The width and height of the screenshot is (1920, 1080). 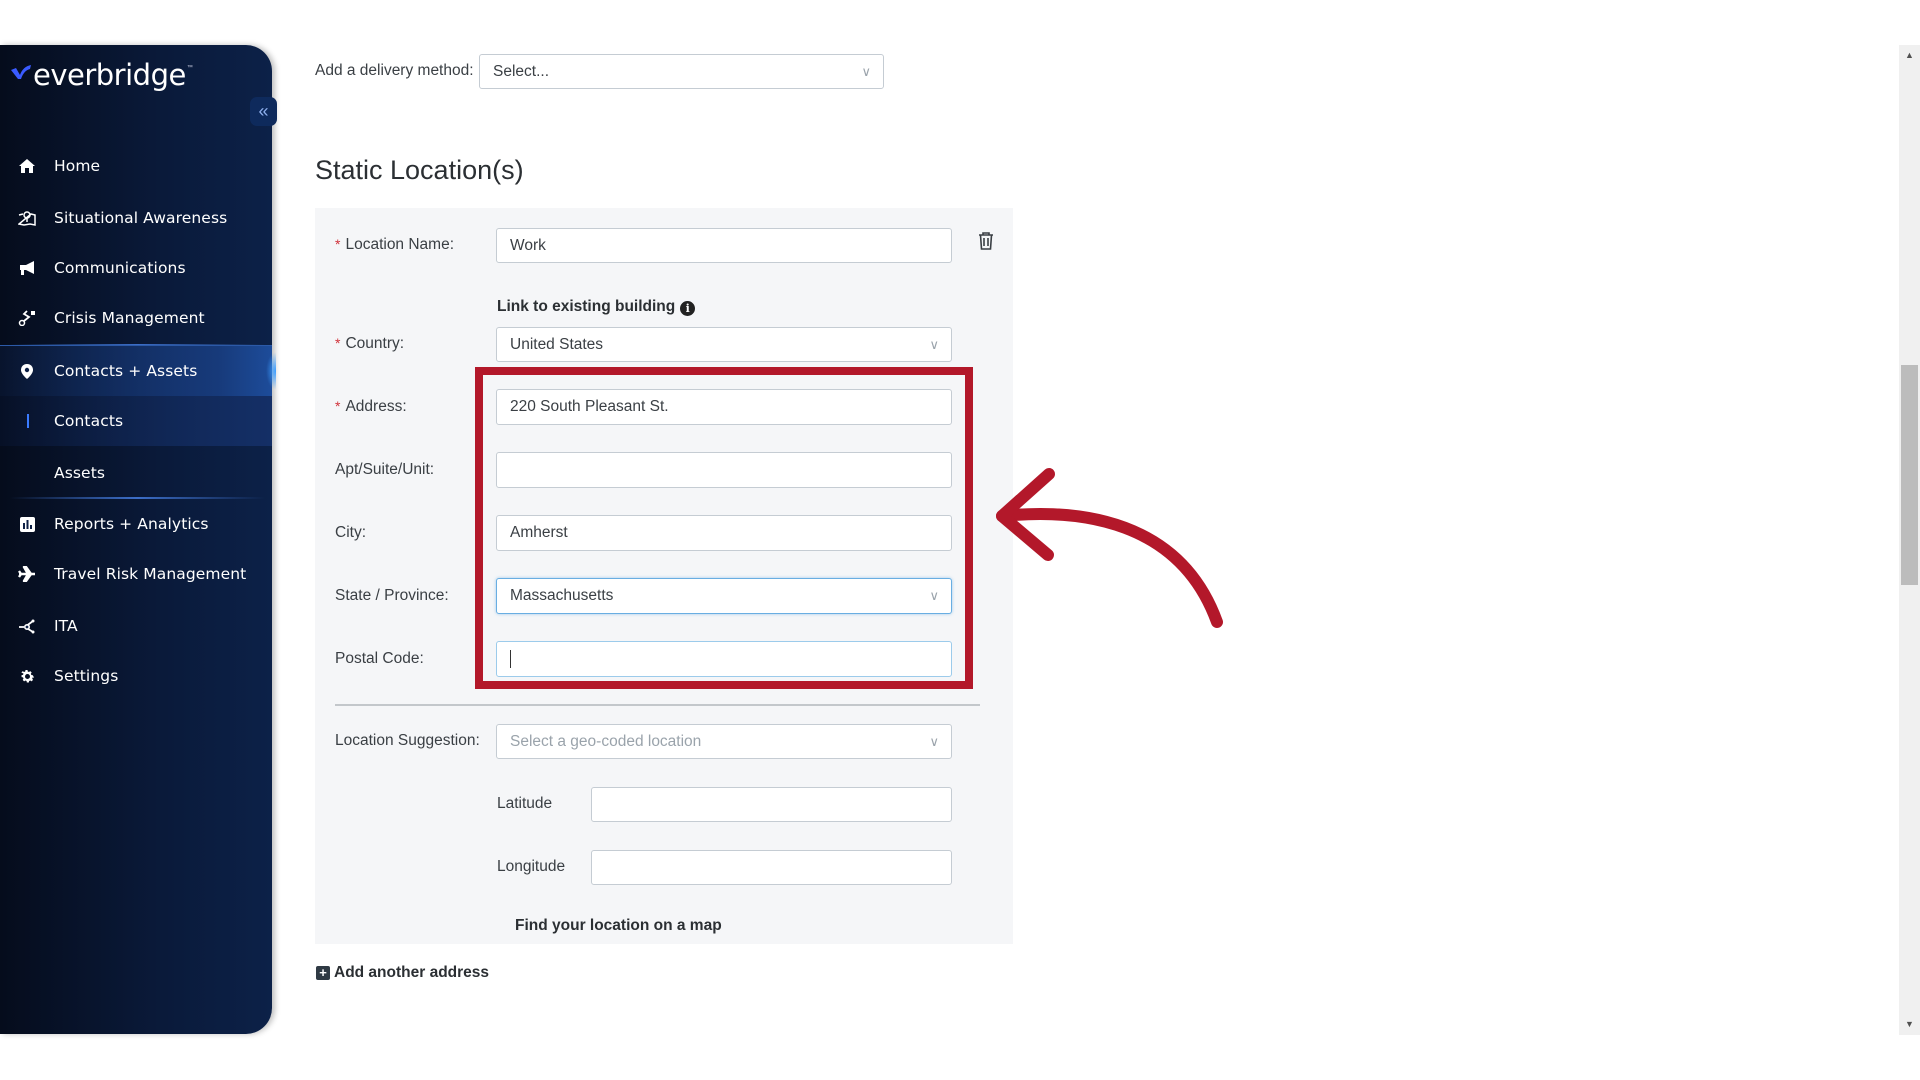 What do you see at coordinates (528, 245) in the screenshot?
I see `location-name-value: Work` at bounding box center [528, 245].